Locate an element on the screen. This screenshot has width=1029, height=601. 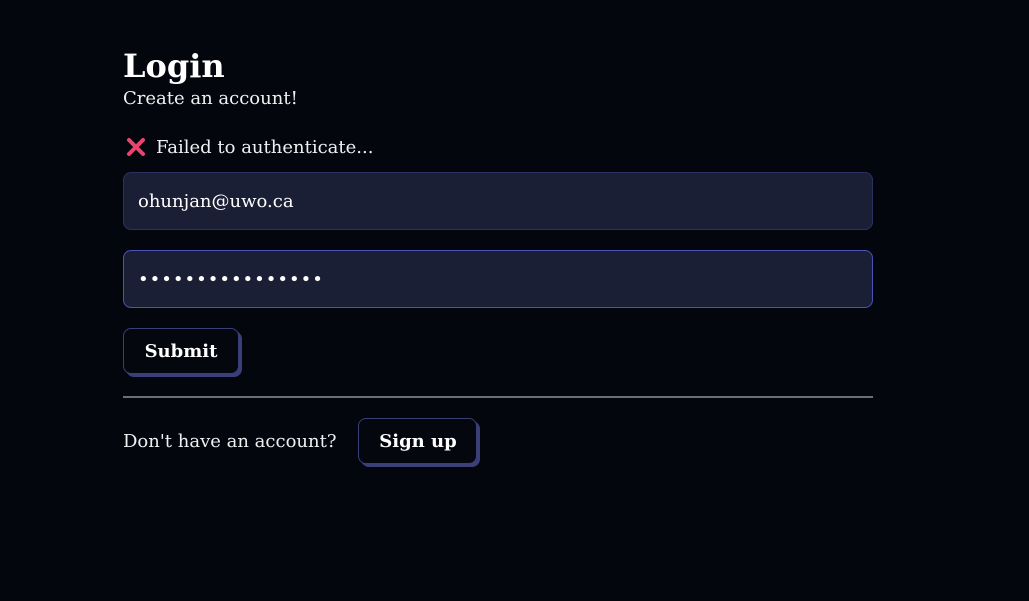
email-value: ohunjan@uwo.ca is located at coordinates (216, 201).